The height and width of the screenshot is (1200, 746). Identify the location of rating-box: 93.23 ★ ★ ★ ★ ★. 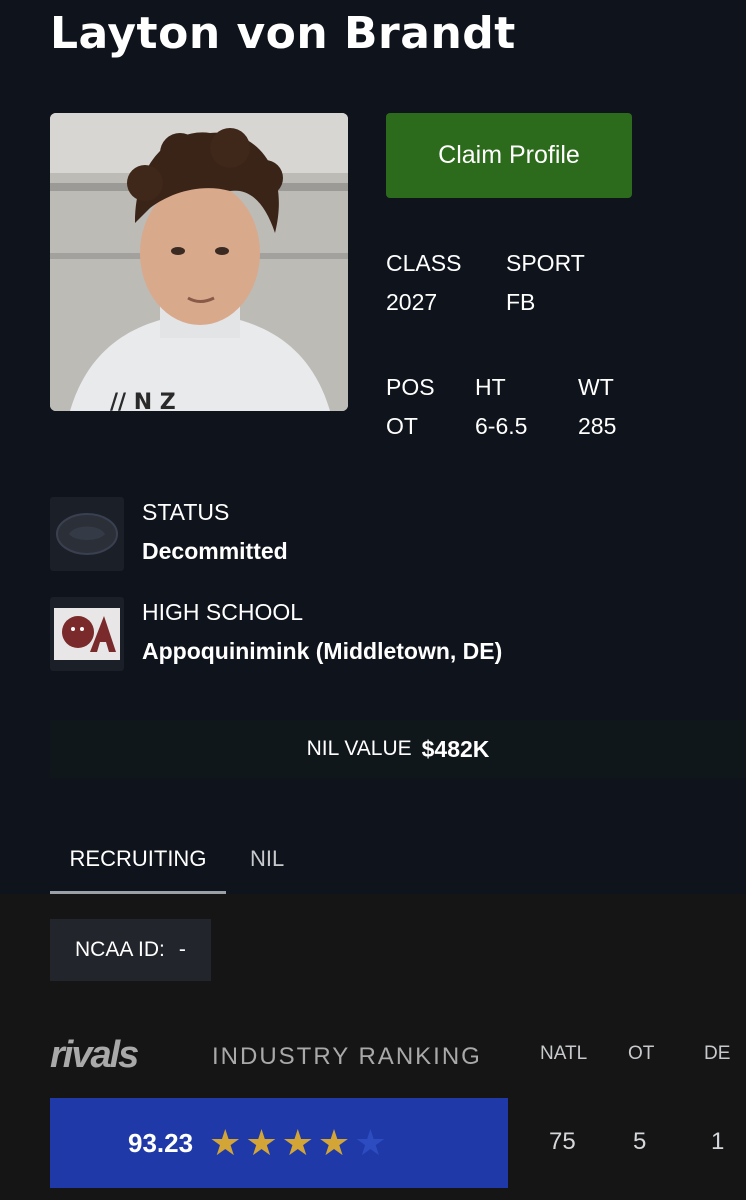
(279, 1143).